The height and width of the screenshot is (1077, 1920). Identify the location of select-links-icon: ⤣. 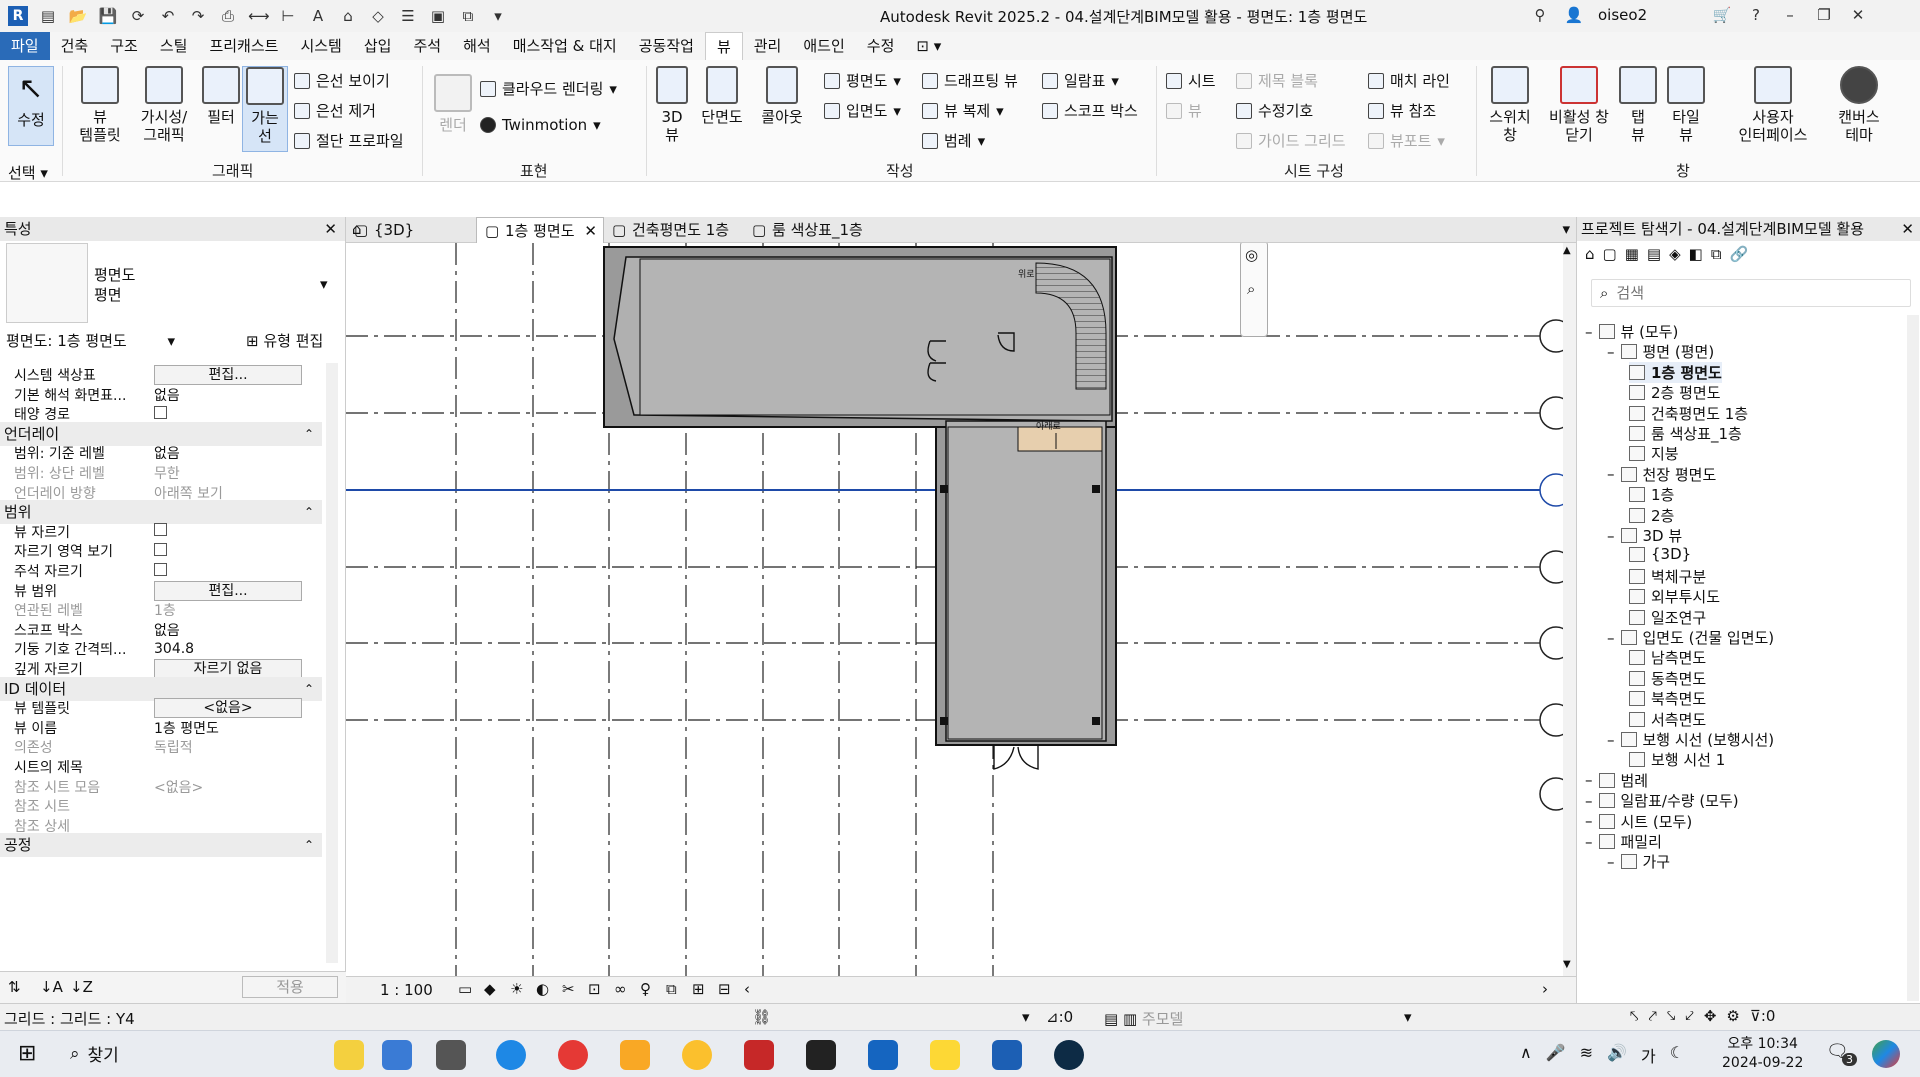
(1634, 1016).